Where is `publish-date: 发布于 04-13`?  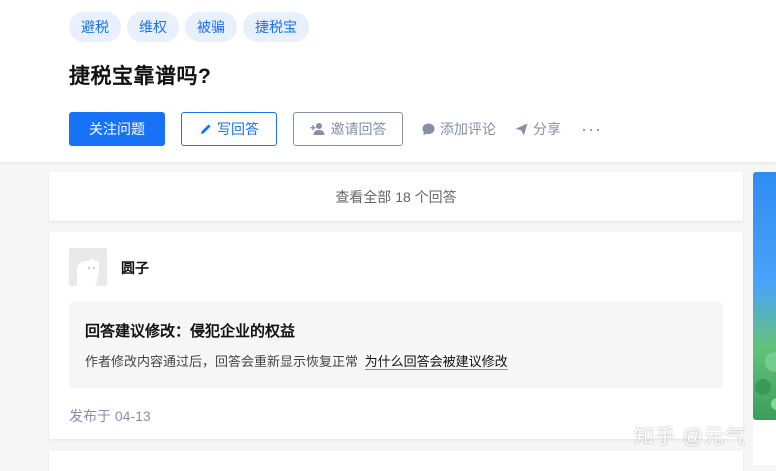
publish-date: 发布于 04-13 is located at coordinates (110, 416).